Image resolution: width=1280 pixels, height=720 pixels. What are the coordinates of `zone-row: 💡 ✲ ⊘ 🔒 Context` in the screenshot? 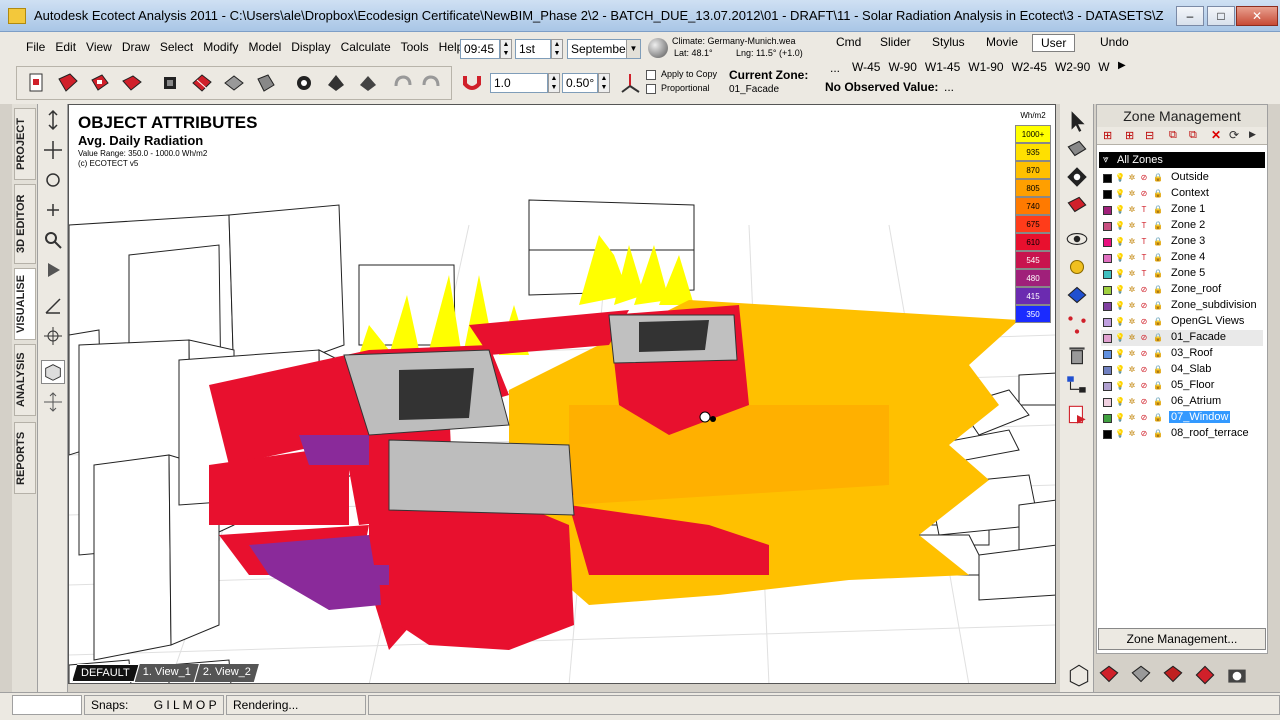 It's located at (1182, 194).